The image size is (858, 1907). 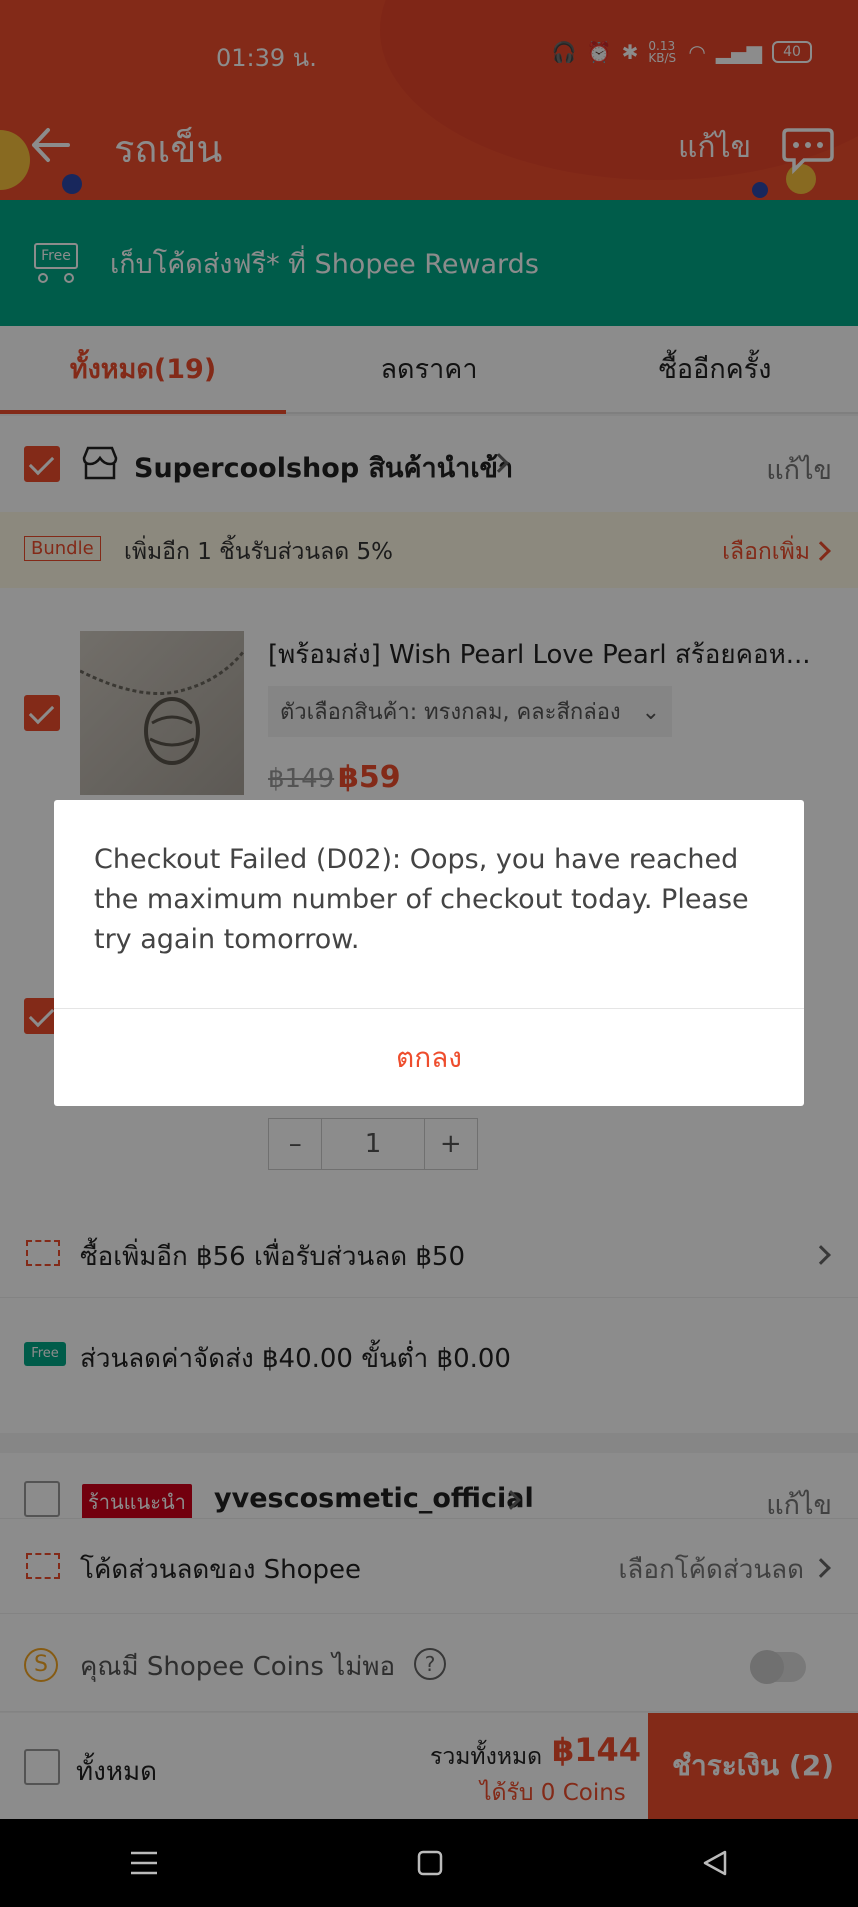 I want to click on home-icon, so click(x=430, y=1863).